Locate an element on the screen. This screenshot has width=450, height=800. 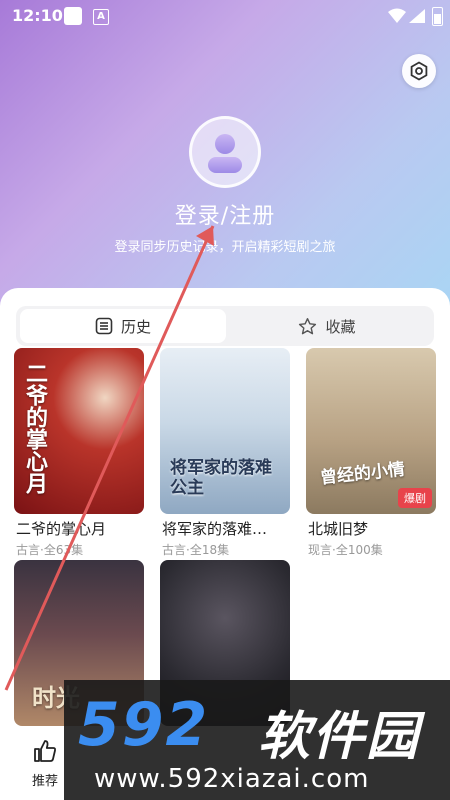
watermark-url: www.592xiazai.com is located at coordinates (232, 779).